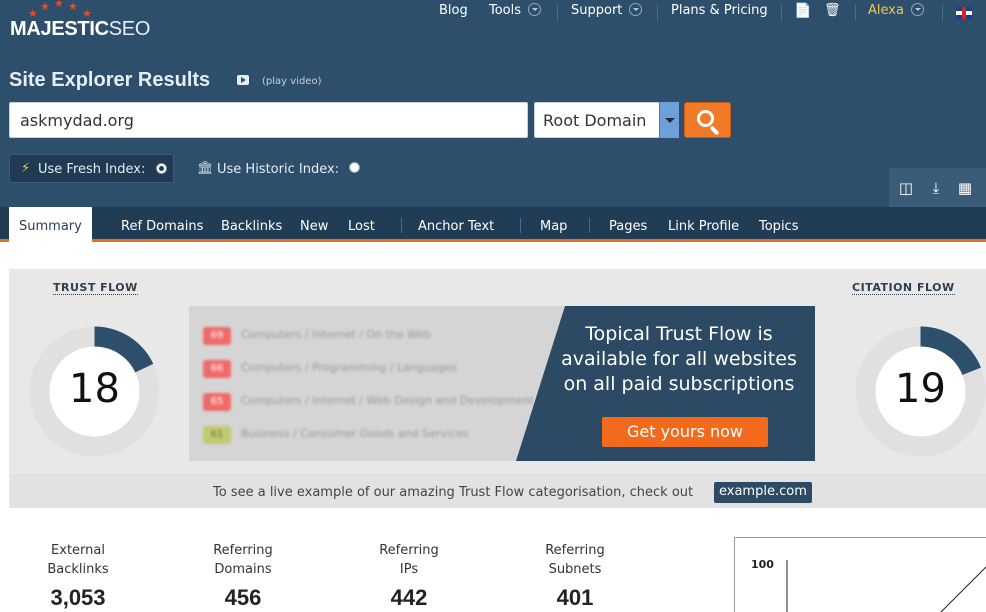 The image size is (986, 612). What do you see at coordinates (314, 226) in the screenshot?
I see `tab-new: New` at bounding box center [314, 226].